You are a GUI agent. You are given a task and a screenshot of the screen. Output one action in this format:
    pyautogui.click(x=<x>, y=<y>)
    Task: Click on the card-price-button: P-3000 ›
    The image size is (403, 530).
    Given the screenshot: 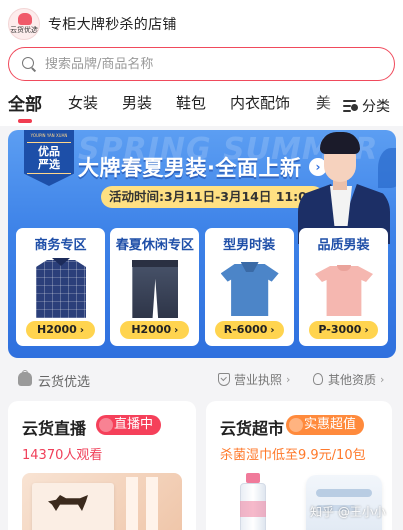 What is the action you would take?
    pyautogui.click(x=343, y=330)
    